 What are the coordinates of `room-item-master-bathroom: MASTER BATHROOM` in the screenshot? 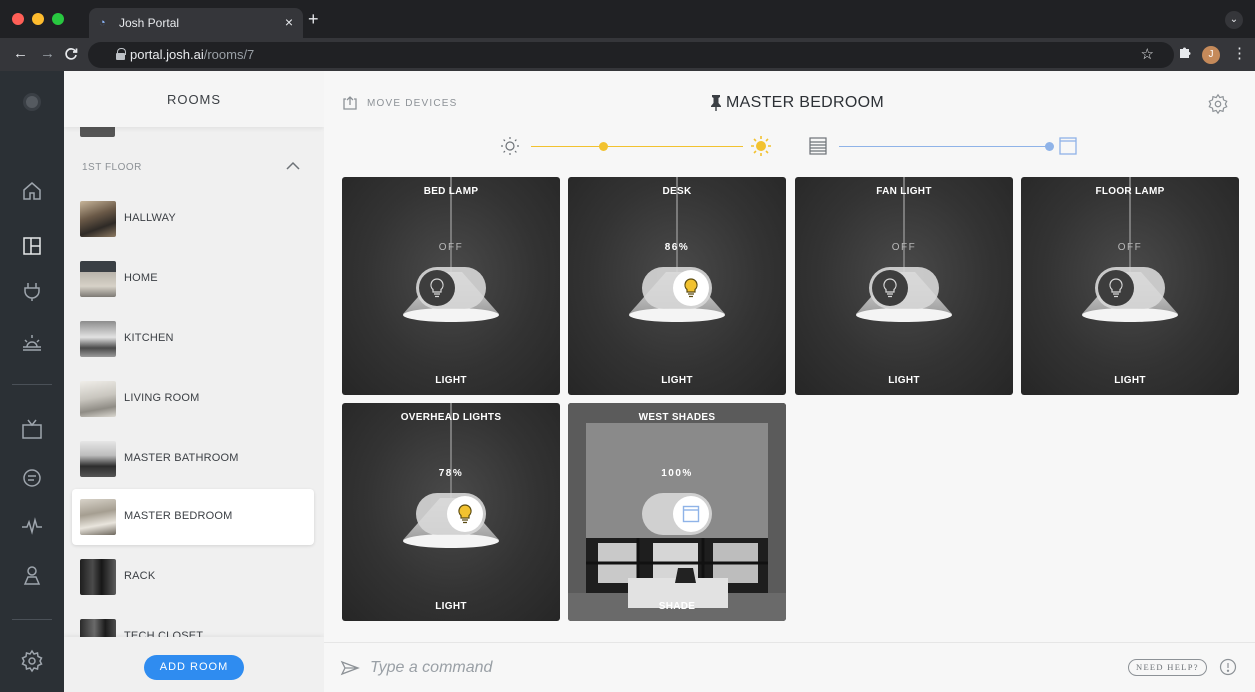 It's located at (193, 459).